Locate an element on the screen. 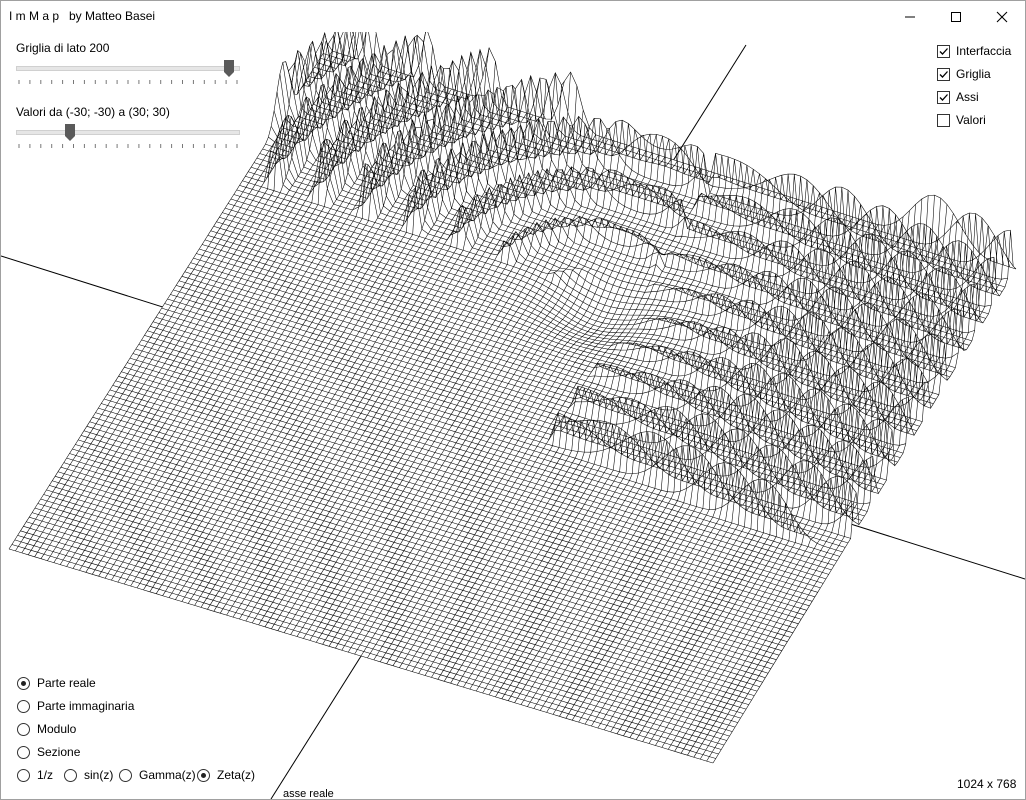 Image resolution: width=1026 pixels, height=800 pixels. radio-parte-reale: Parte reale is located at coordinates (56, 683).